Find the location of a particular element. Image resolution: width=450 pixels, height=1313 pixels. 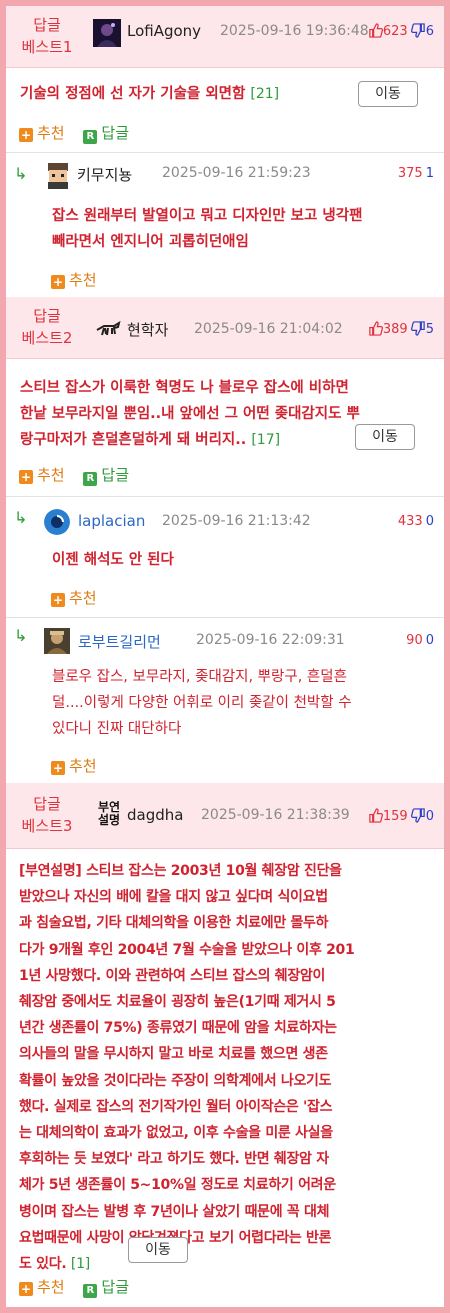

vote-counts: 389 5 is located at coordinates (401, 329).